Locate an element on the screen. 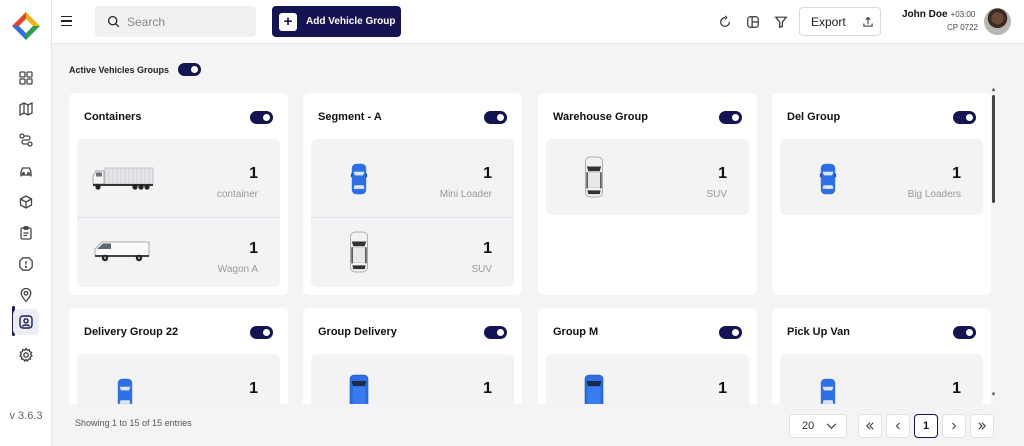  scroll-thumb is located at coordinates (993, 149).